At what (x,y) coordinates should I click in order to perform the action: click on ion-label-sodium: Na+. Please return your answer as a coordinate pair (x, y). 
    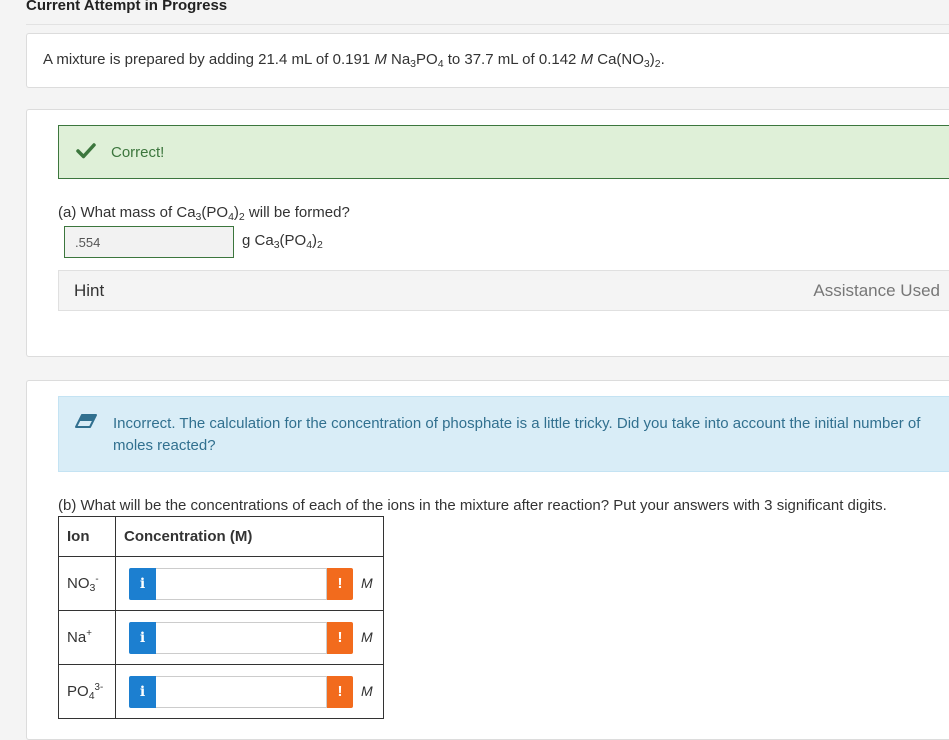
    Looking at the image, I should click on (87, 637).